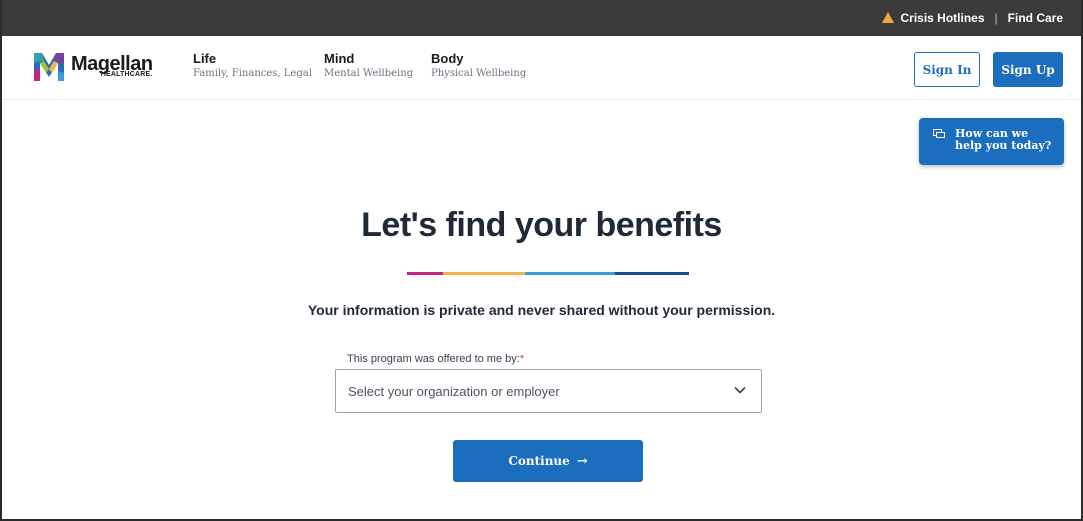  What do you see at coordinates (447, 58) in the screenshot?
I see `nav-body-title: Body` at bounding box center [447, 58].